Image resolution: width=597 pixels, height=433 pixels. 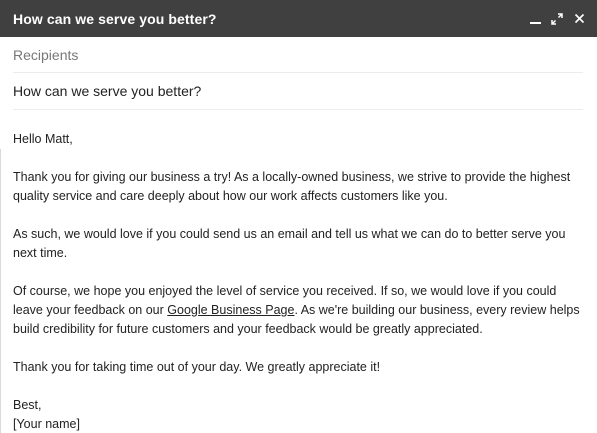 I want to click on recipients-input, so click(x=298, y=54).